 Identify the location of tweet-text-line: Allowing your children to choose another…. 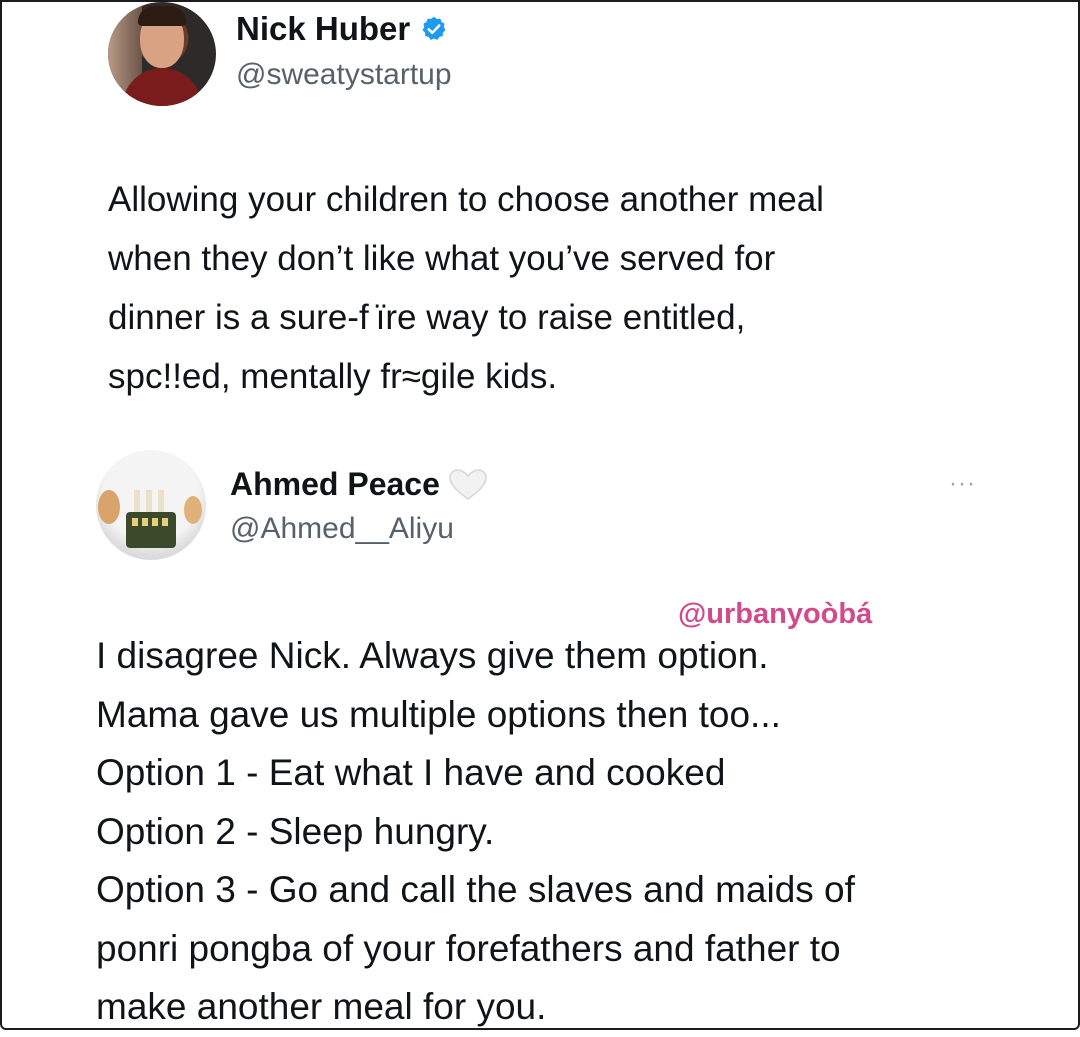
(466, 199).